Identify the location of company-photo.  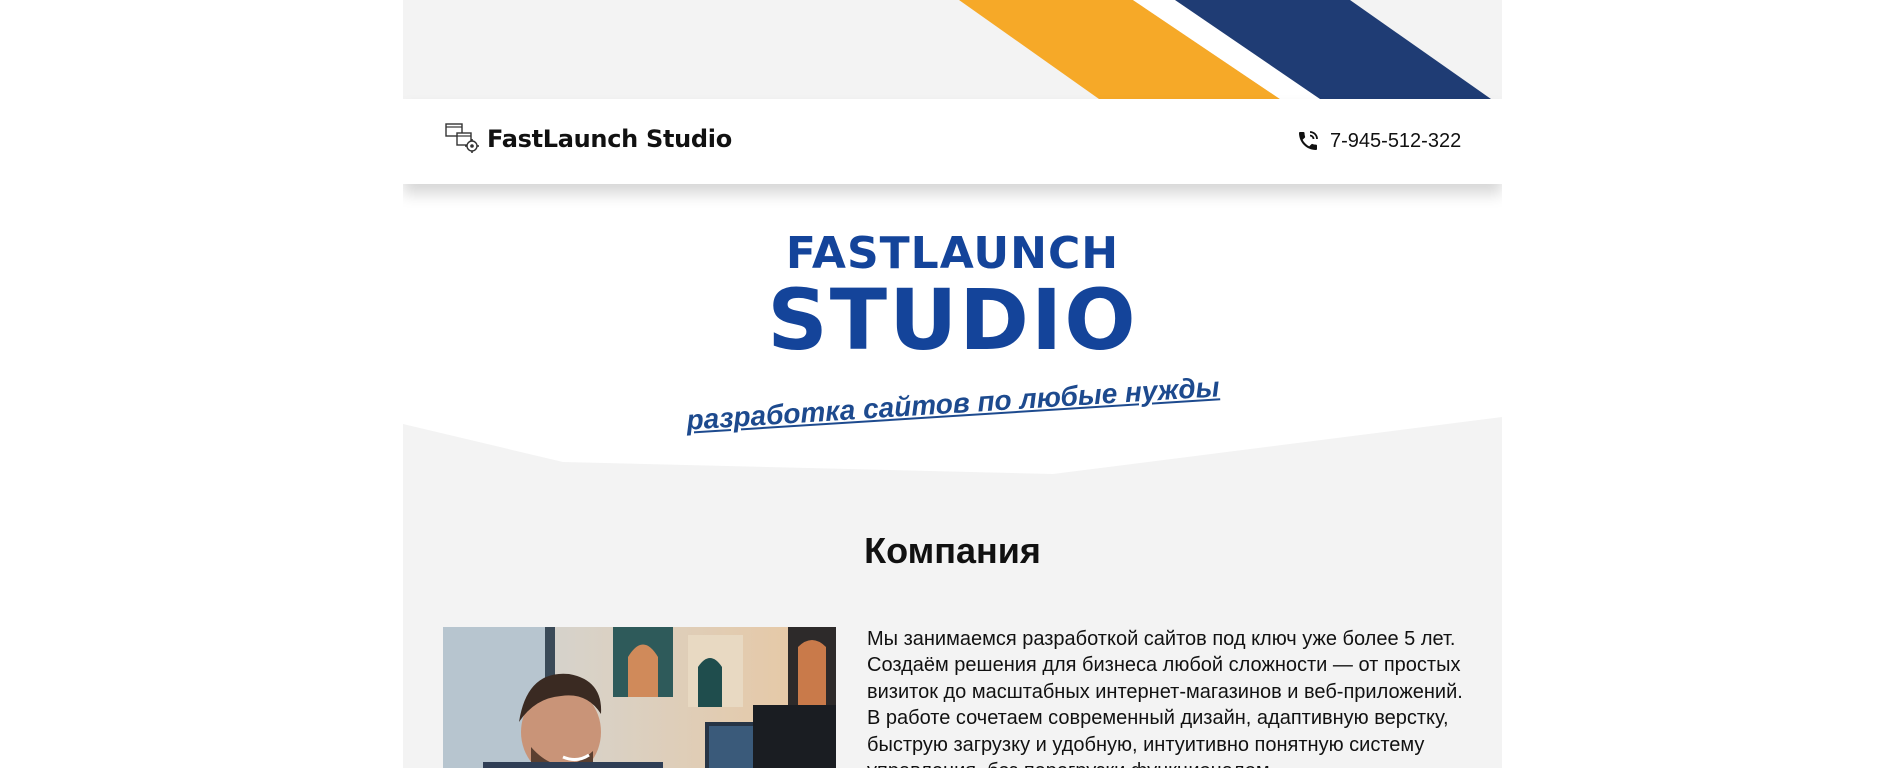
(639, 697).